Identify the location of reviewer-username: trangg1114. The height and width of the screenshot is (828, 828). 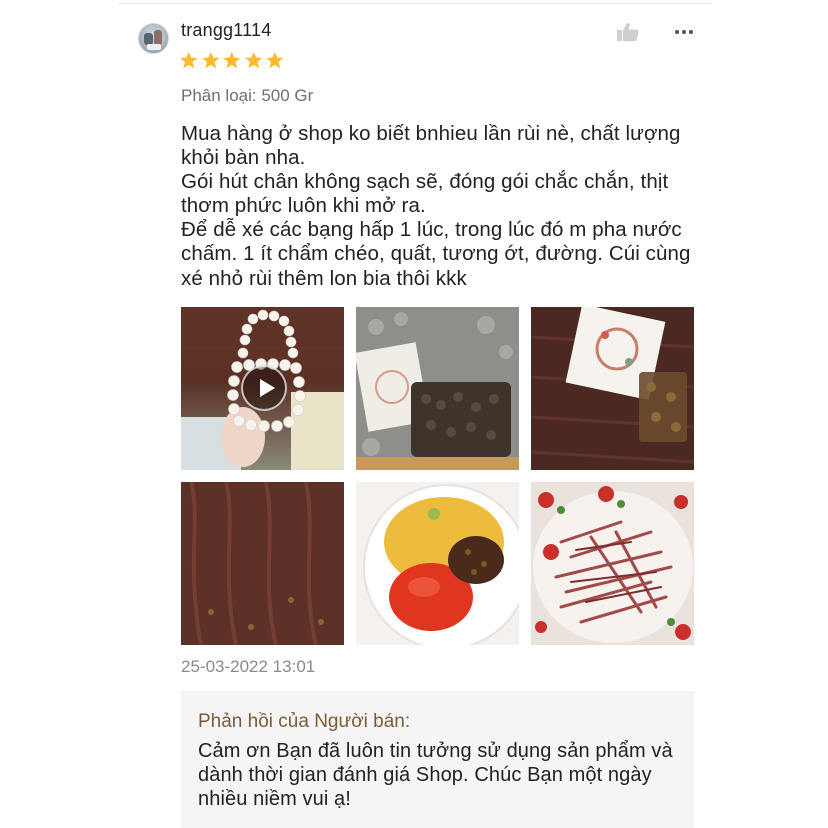
(226, 30).